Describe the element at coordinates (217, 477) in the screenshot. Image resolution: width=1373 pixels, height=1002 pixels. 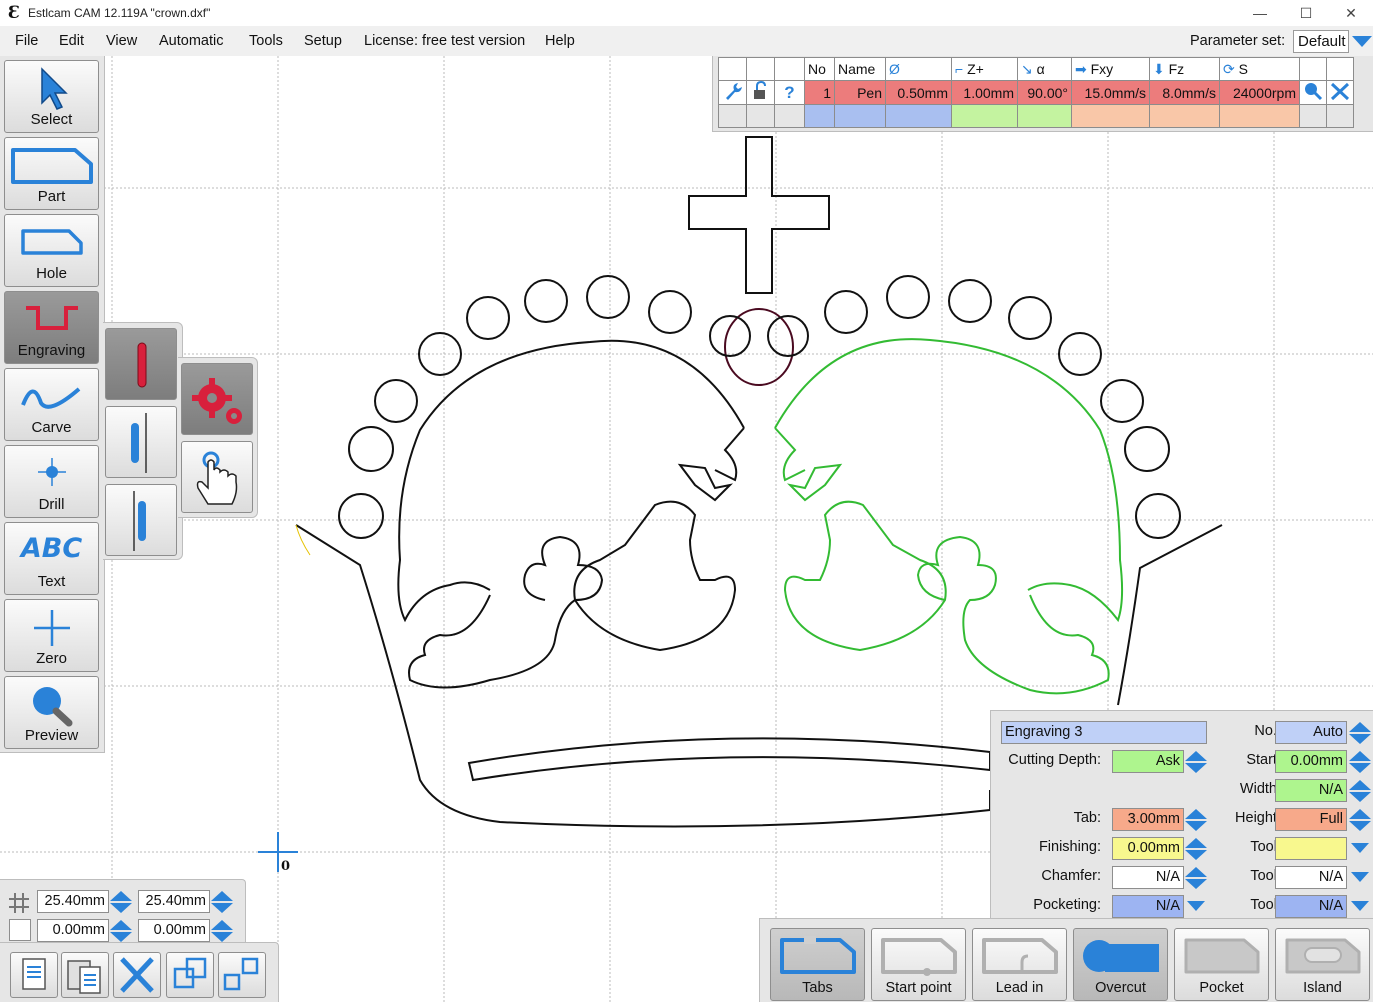
I see `manual-hand-button` at that location.